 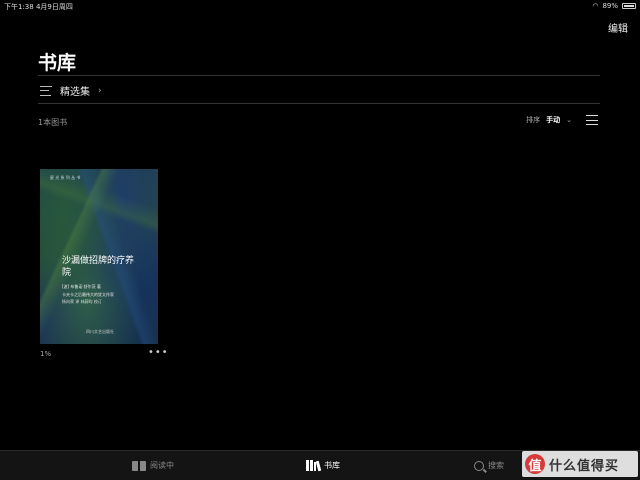 What do you see at coordinates (46, 90) in the screenshot?
I see `list-icon` at bounding box center [46, 90].